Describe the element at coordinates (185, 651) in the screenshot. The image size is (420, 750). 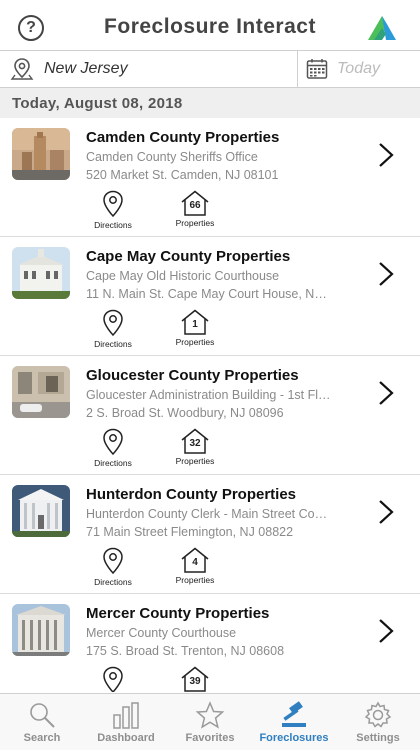
I see `property-address: 175 S. Broad St. Trenton, NJ 08608` at that location.